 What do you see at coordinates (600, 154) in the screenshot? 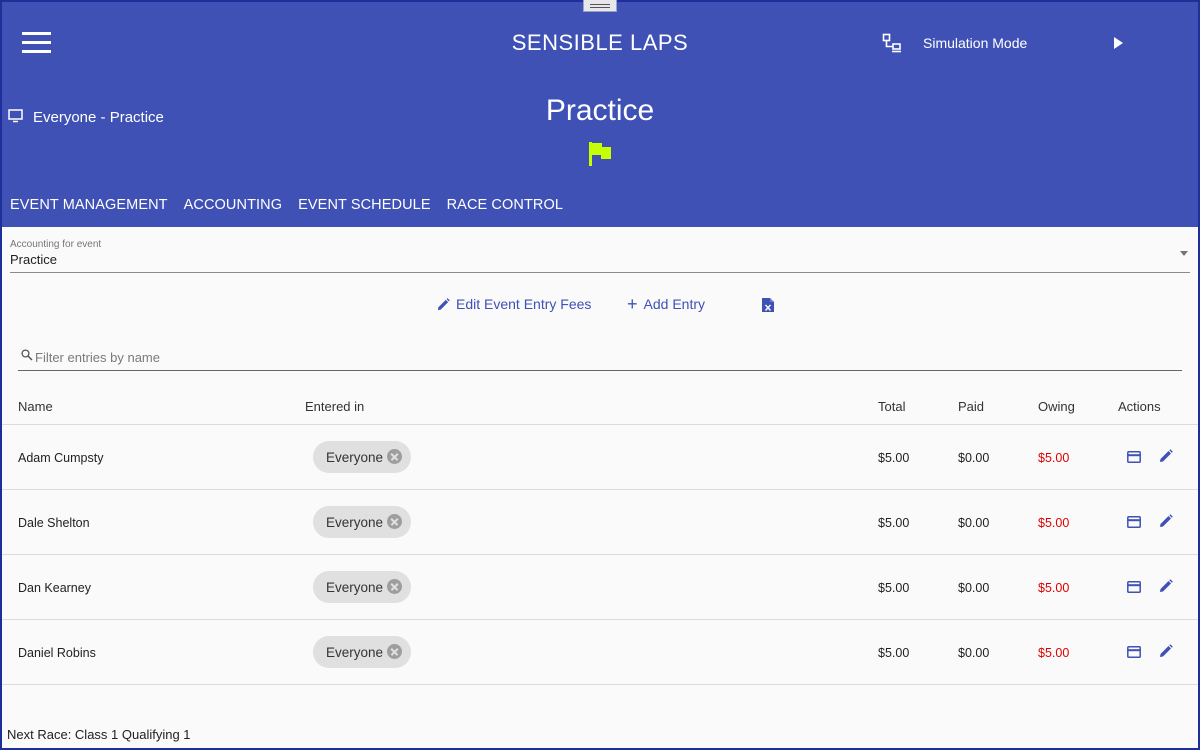
I see `flag-icon` at bounding box center [600, 154].